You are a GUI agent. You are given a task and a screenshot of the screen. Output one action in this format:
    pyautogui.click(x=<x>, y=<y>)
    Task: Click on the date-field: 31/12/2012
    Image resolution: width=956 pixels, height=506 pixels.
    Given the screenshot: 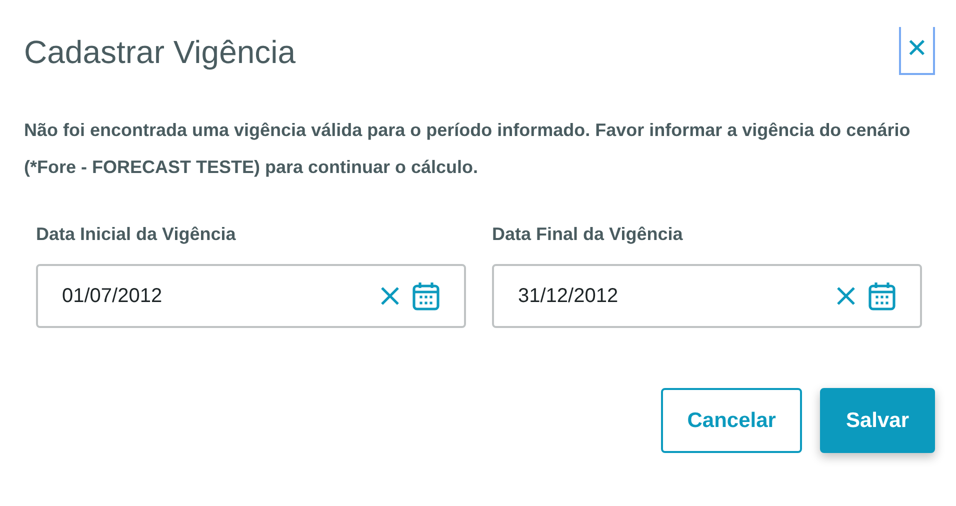 What is the action you would take?
    pyautogui.click(x=707, y=296)
    